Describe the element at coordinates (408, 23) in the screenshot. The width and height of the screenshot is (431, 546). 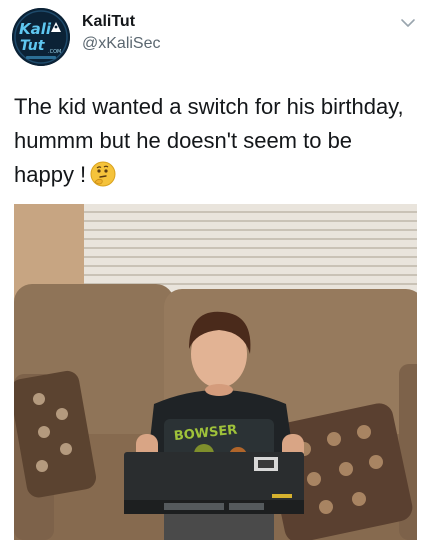
I see `chevron-down-icon` at that location.